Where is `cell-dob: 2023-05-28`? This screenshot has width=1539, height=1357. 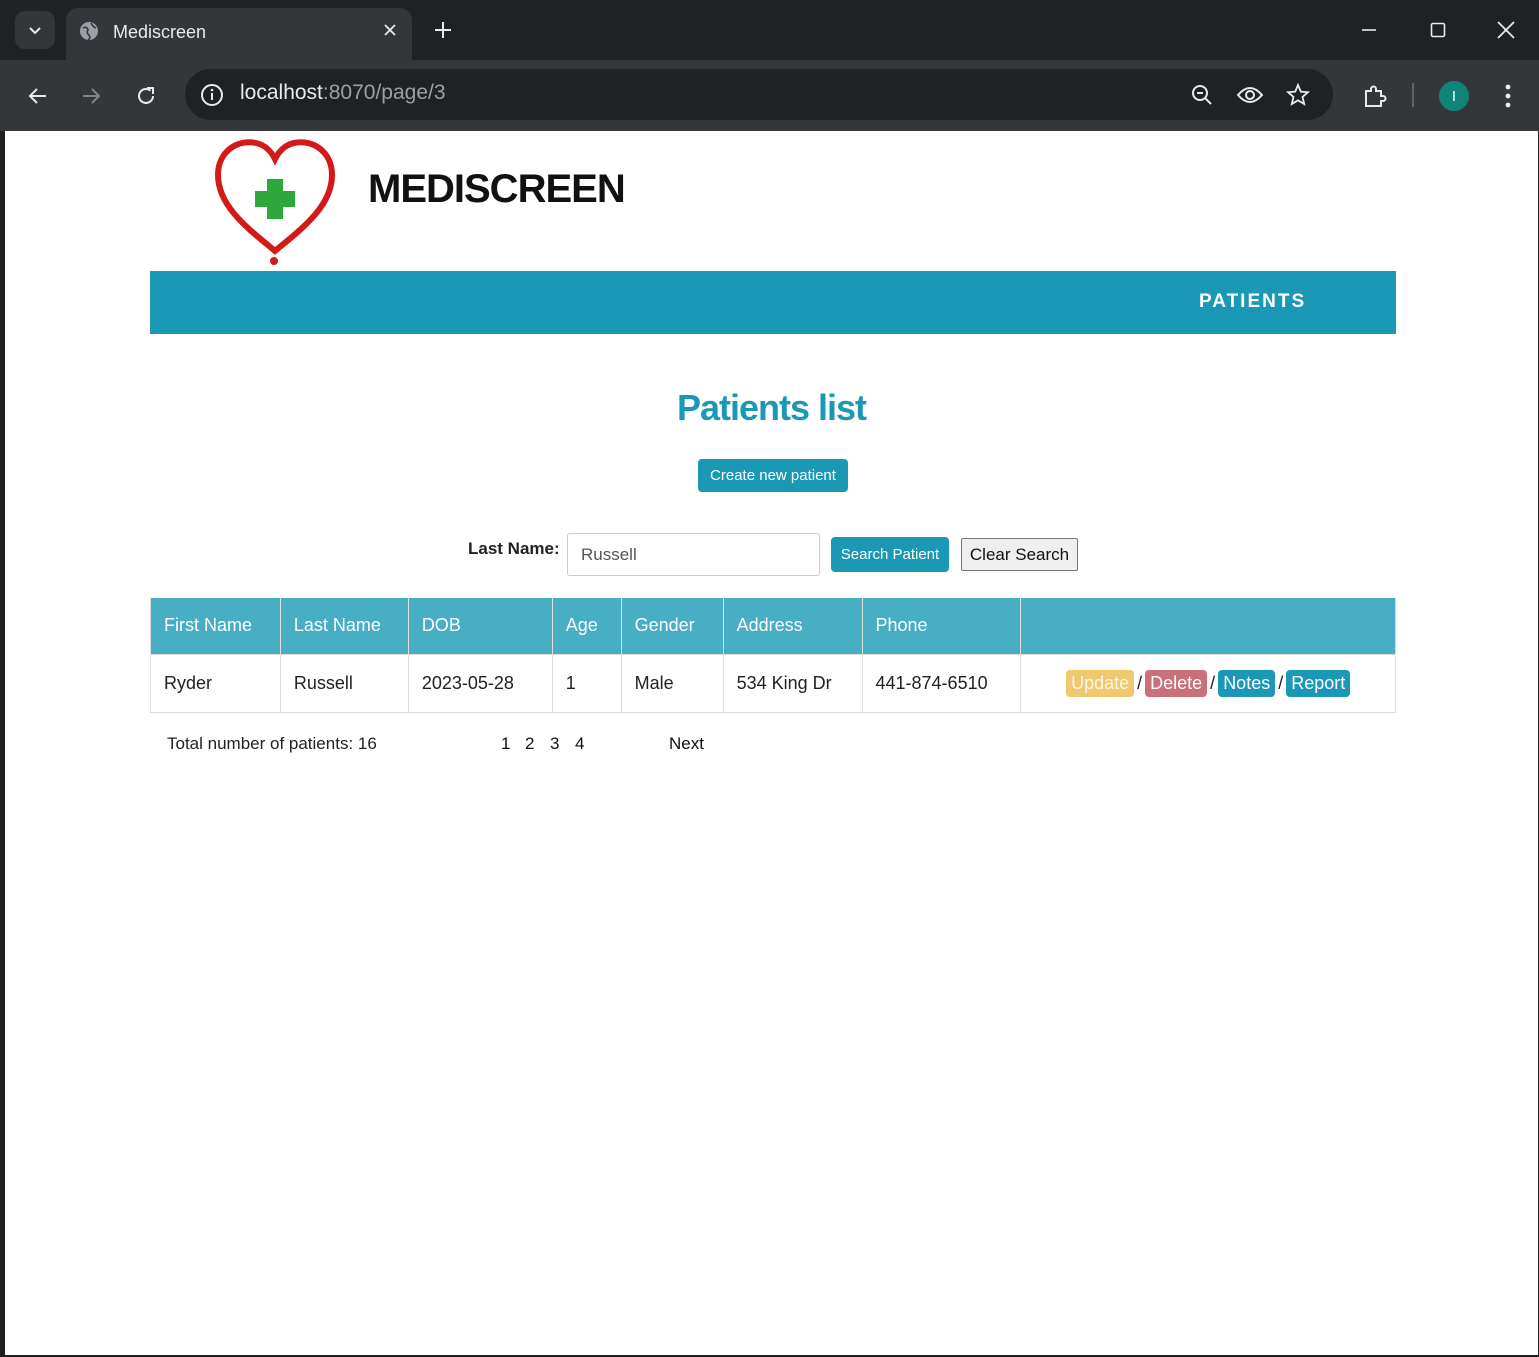
cell-dob: 2023-05-28 is located at coordinates (480, 683).